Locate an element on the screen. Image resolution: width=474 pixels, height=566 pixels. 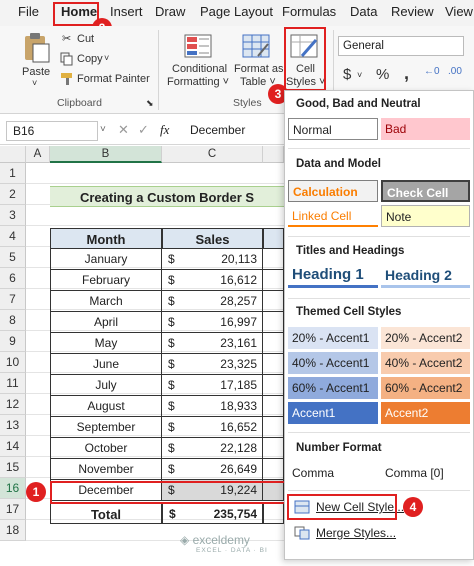
sales-cell: $23,325 is located at coordinates (212, 364).